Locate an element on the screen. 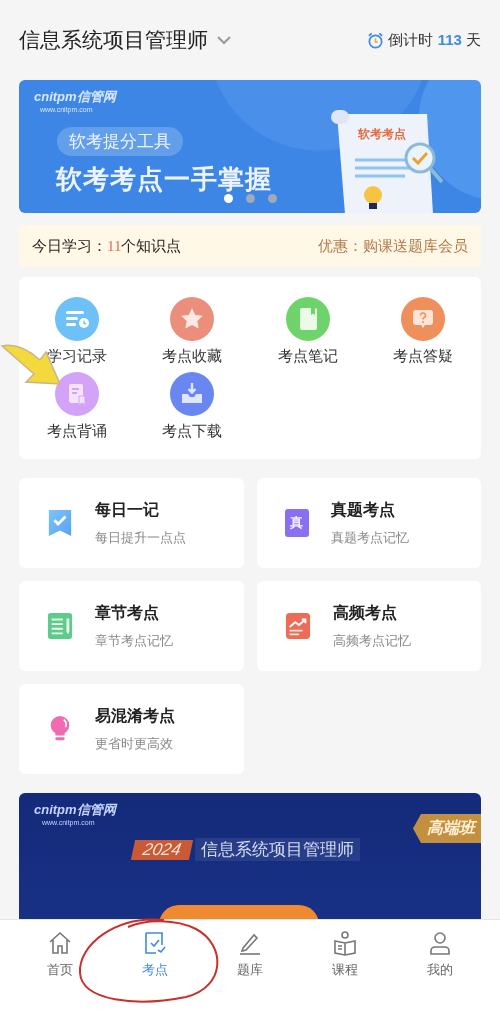 Image resolution: width=500 pixels, height=1016 pixels. nav-tab: 我的 is located at coordinates (440, 972).